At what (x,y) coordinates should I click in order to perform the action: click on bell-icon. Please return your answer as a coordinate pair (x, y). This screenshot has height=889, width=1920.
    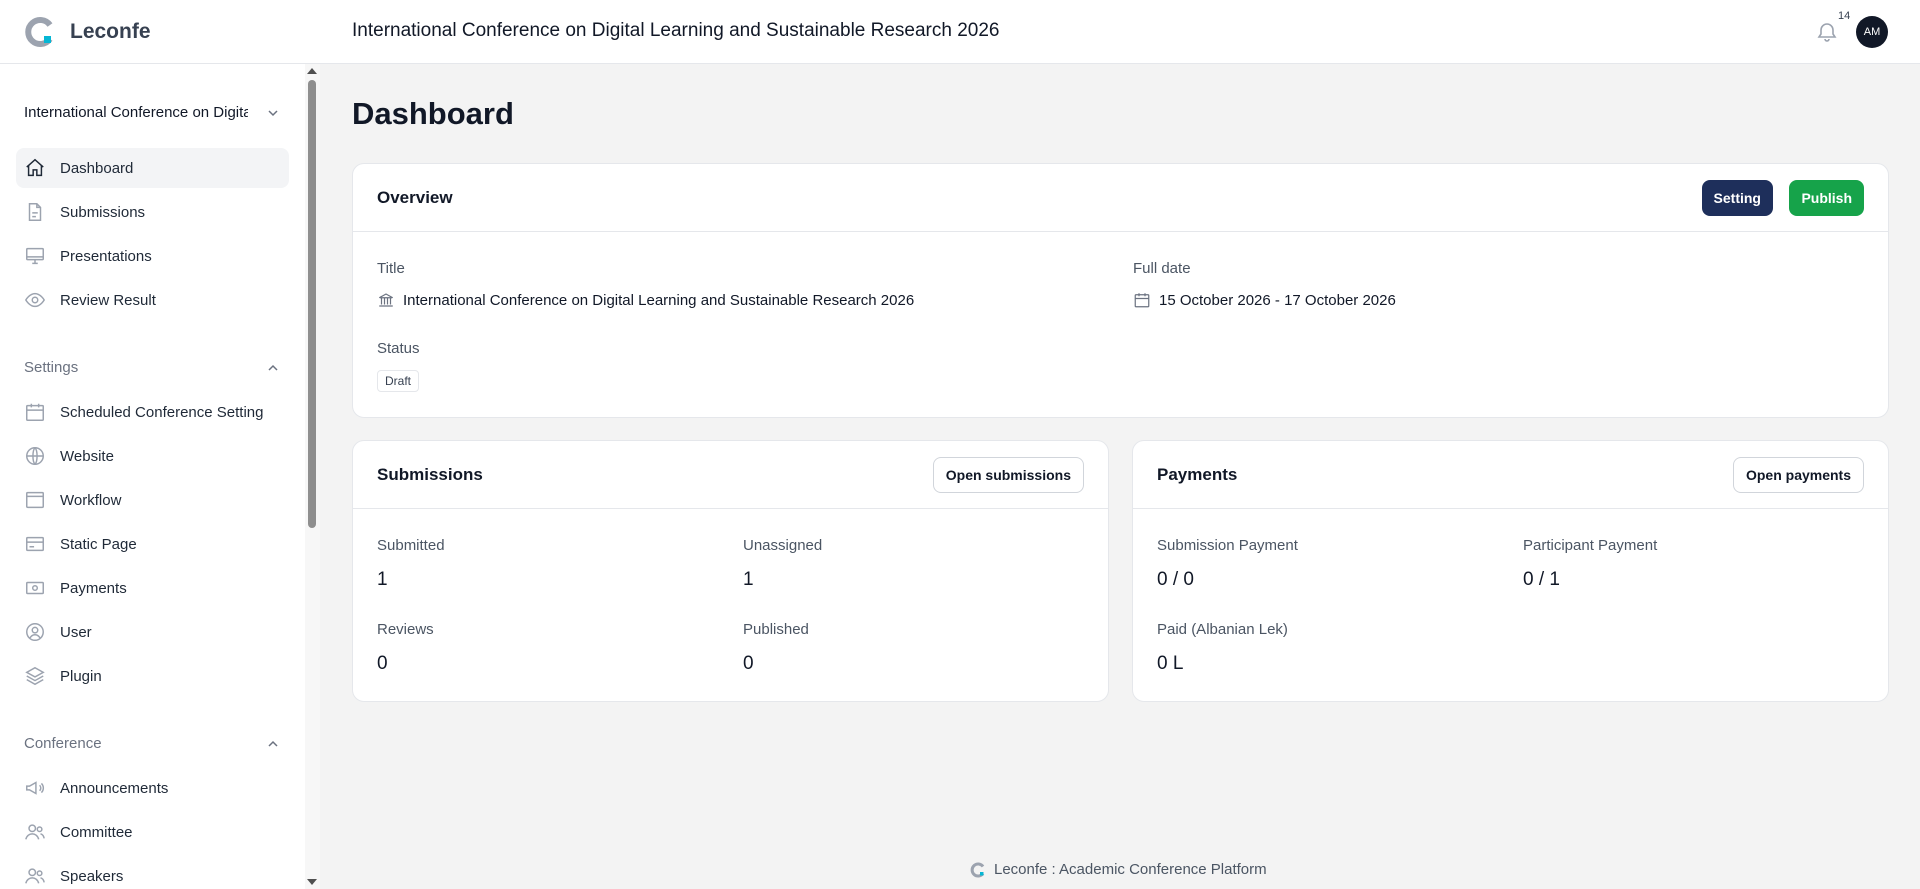
    Looking at the image, I should click on (1827, 32).